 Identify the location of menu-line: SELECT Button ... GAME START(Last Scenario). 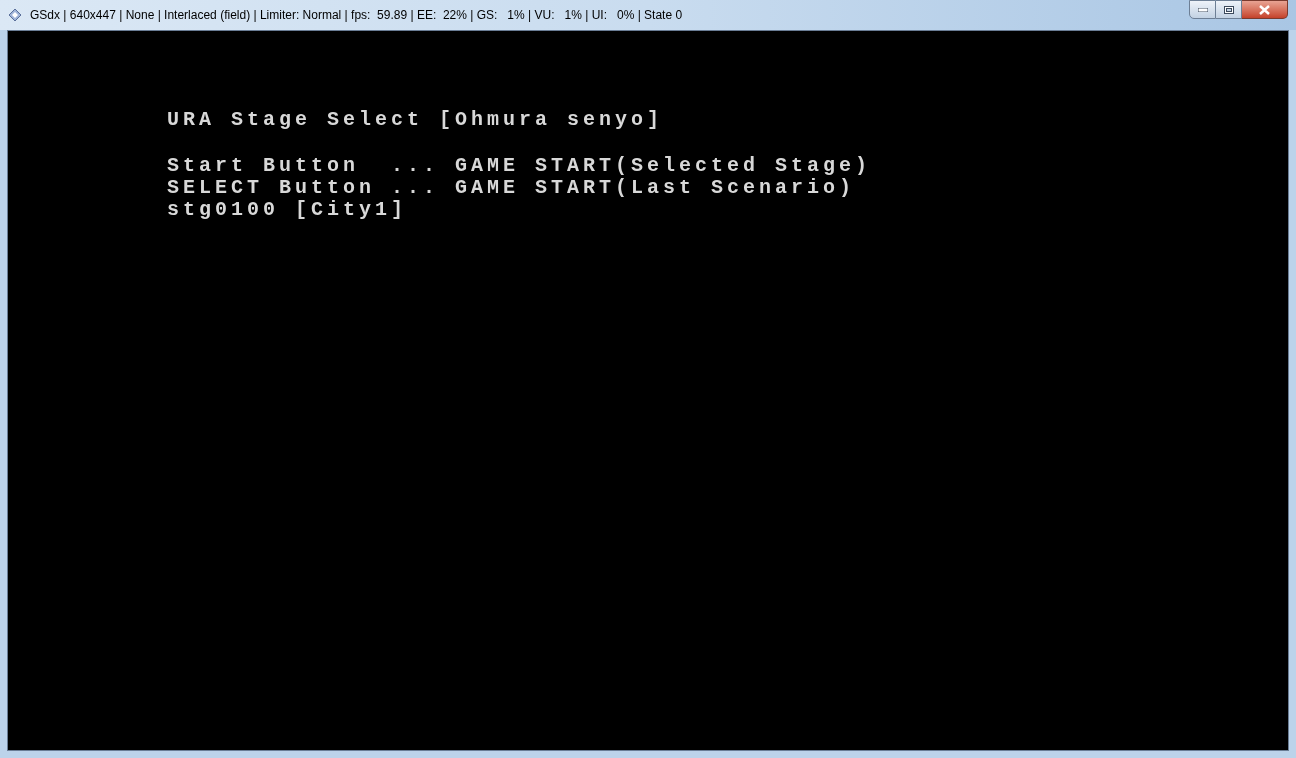
(512, 188).